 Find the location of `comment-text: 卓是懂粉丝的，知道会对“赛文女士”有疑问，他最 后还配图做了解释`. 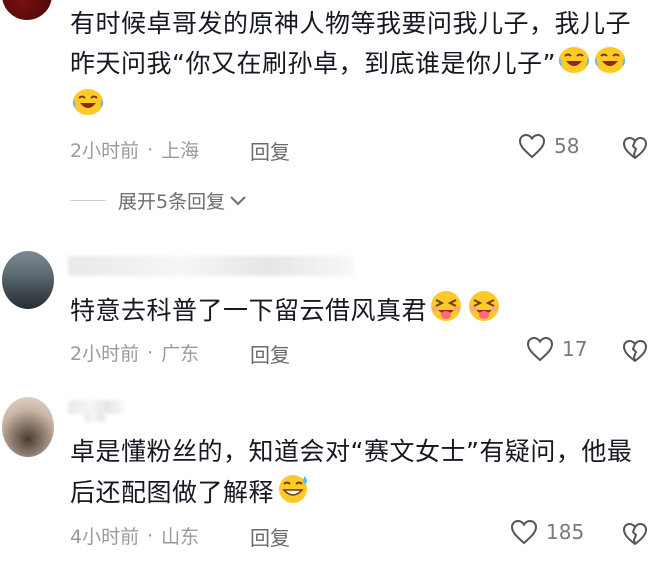

comment-text: 卓是懂粉丝的，知道会对“赛文女士”有疑问，他最 后还配图做了解释 is located at coordinates (362, 474).